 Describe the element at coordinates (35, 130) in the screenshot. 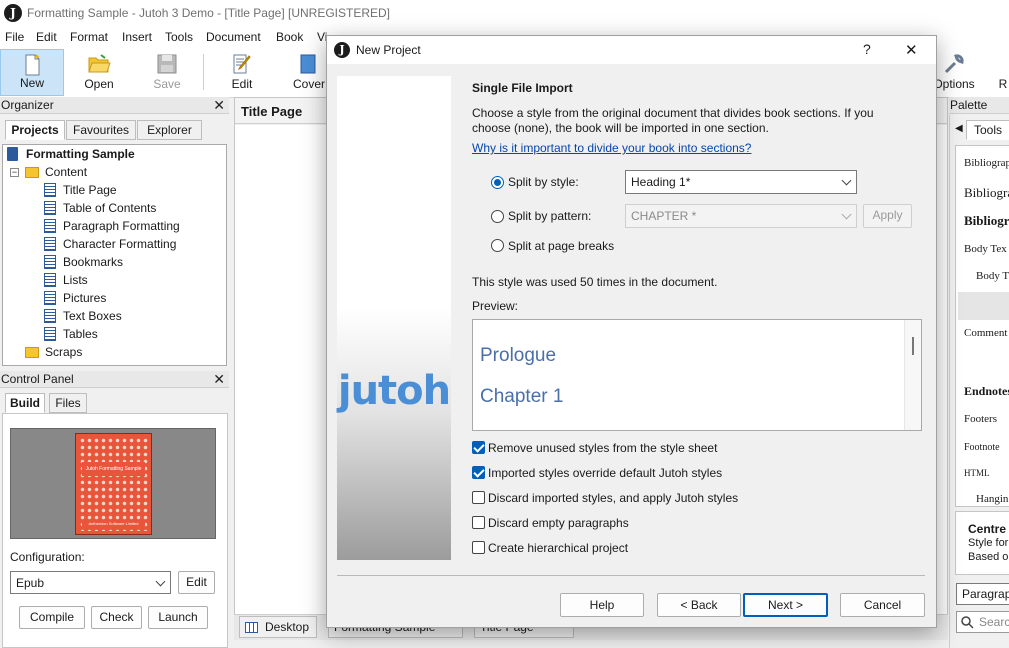

I see `tab-projects: Projects` at that location.